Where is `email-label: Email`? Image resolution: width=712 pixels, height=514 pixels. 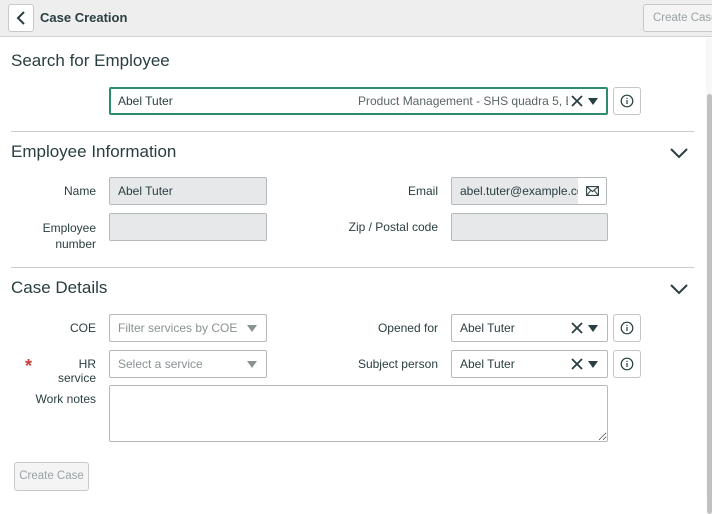
email-label: Email is located at coordinates (422, 191).